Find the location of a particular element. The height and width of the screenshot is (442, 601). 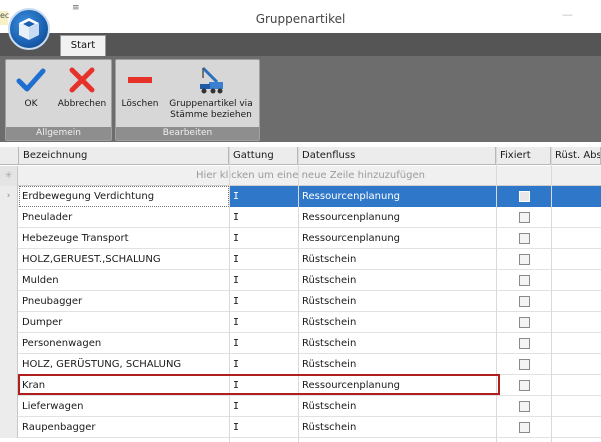

crane-truck-icon is located at coordinates (211, 80).